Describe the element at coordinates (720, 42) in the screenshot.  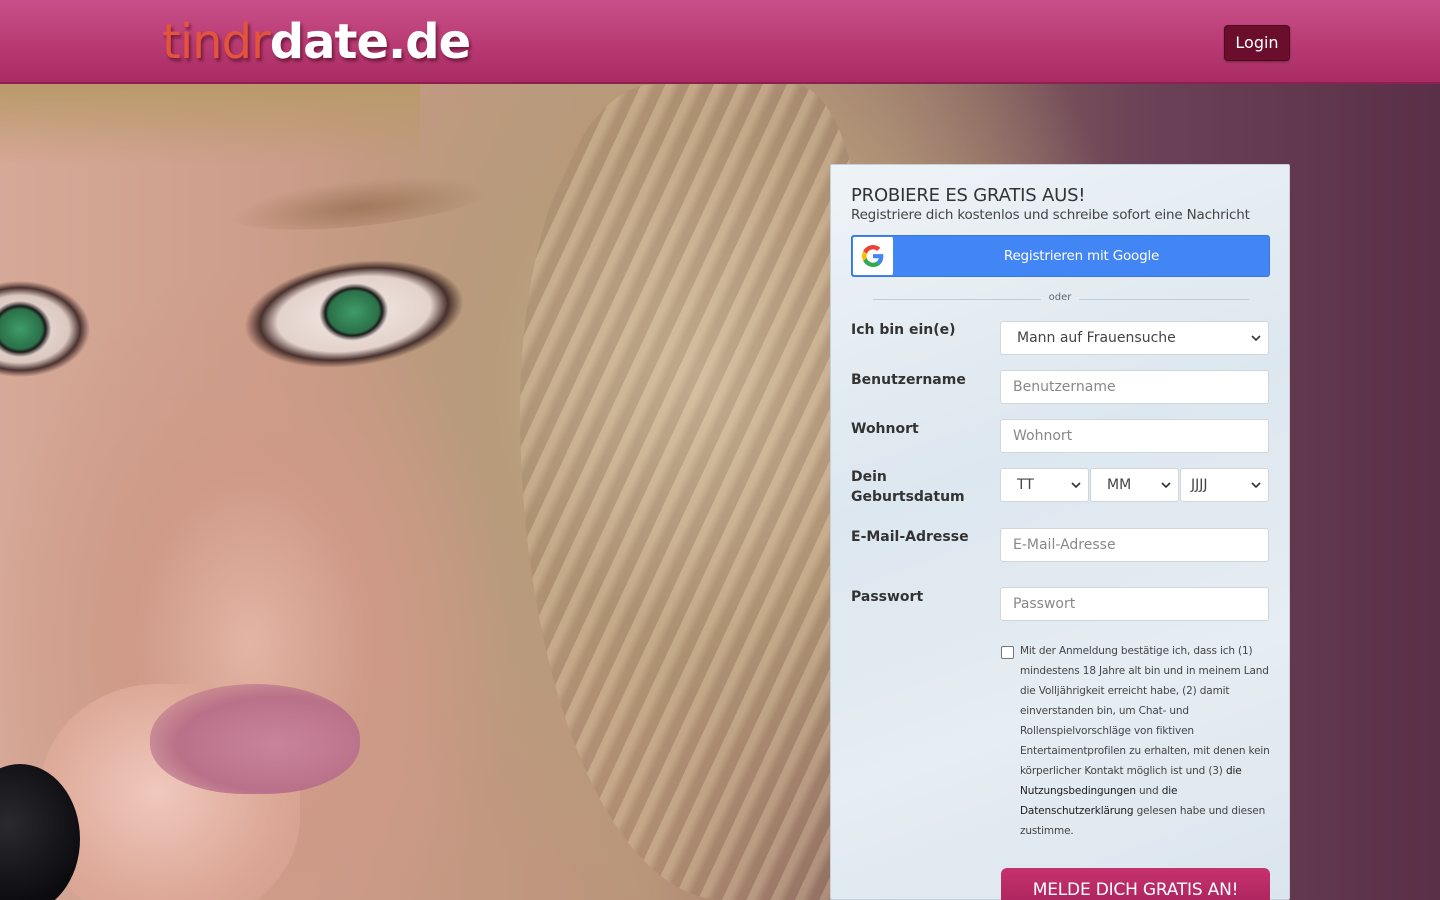
I see `top-navbar: tindrdate.de Login` at that location.